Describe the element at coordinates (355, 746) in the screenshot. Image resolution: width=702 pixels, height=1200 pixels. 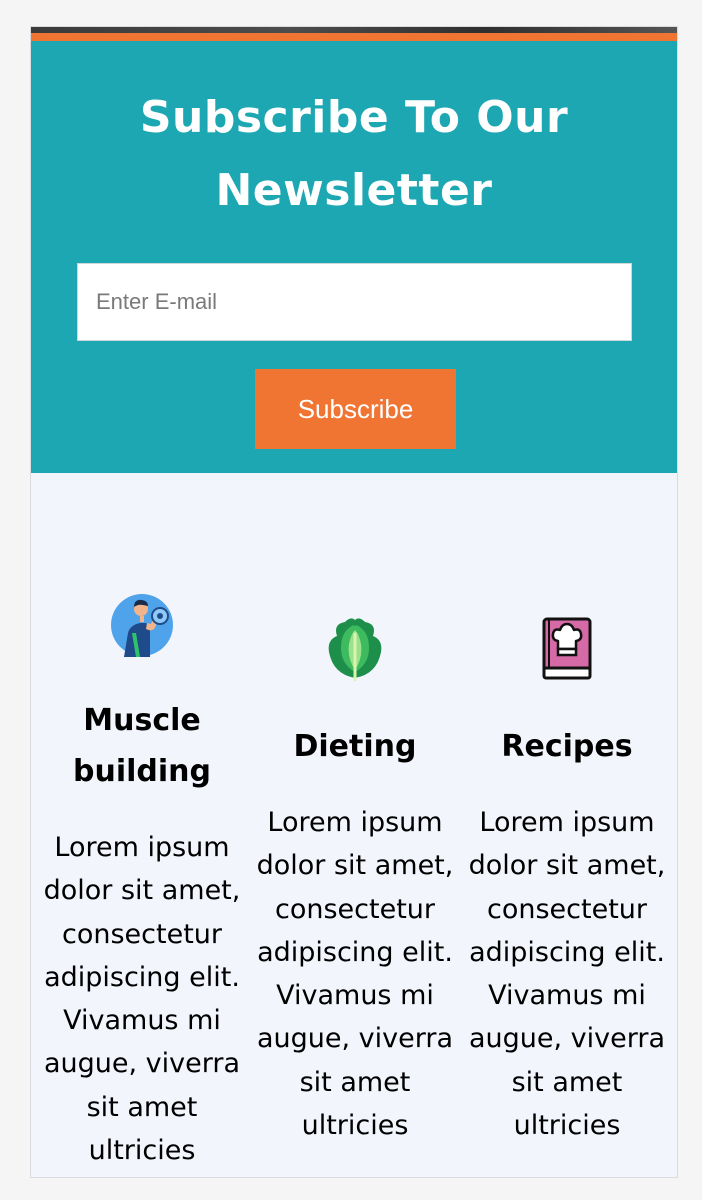
I see `feature-title: Dieting` at that location.